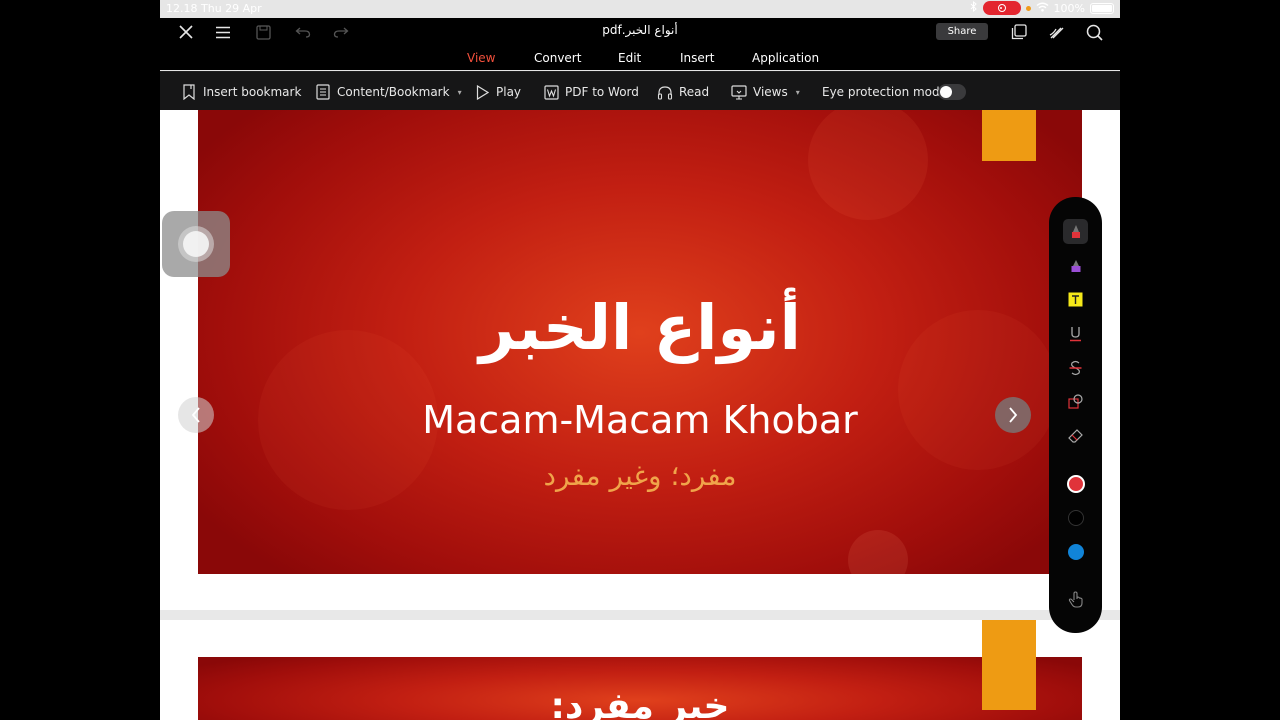 The image size is (1280, 720). What do you see at coordinates (770, 92) in the screenshot?
I see `views-label: Views` at bounding box center [770, 92].